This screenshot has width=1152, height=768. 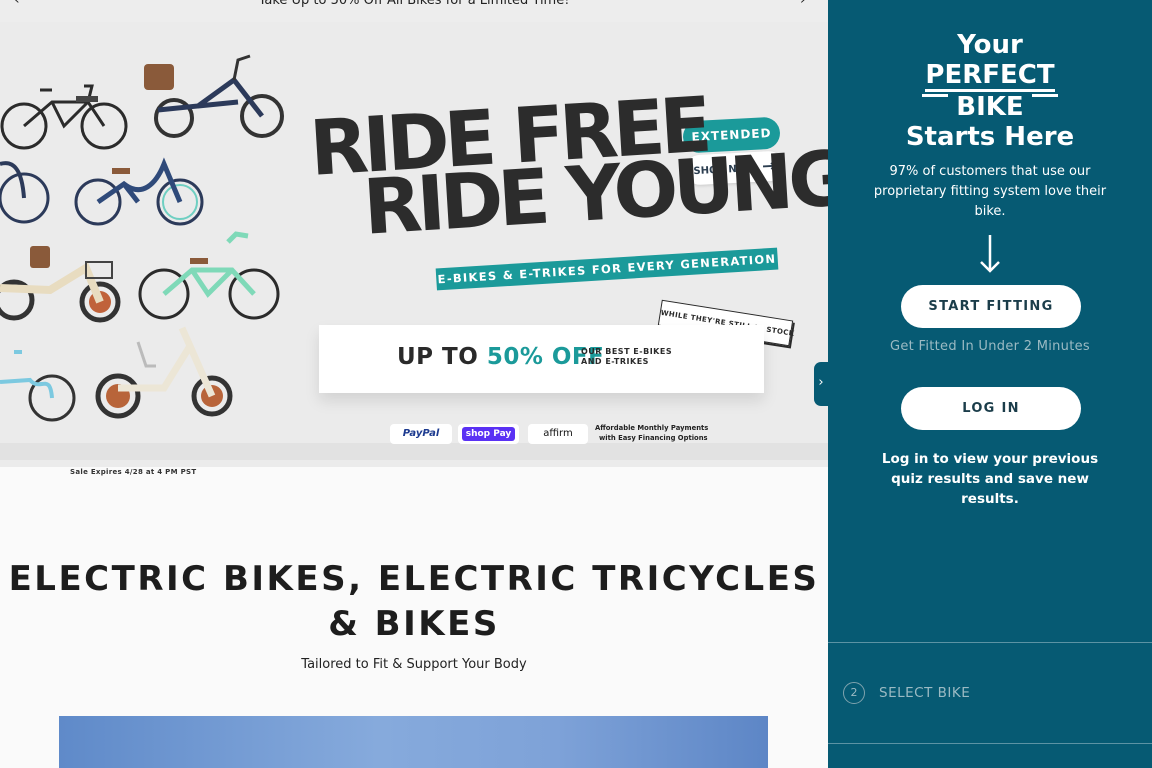 What do you see at coordinates (438, 357) in the screenshot?
I see `offer-prefix: UP TO` at bounding box center [438, 357].